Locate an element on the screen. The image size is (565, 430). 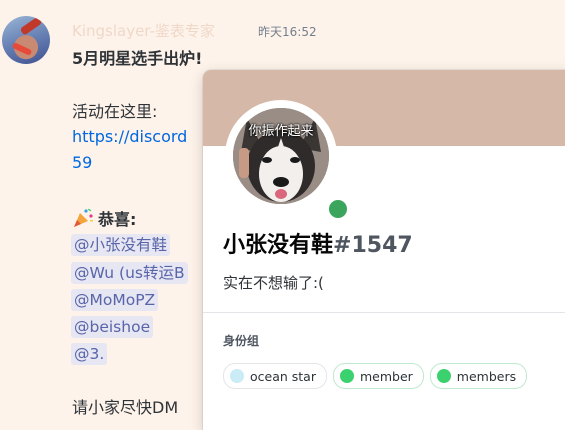
message-avatar is located at coordinates (26, 40).